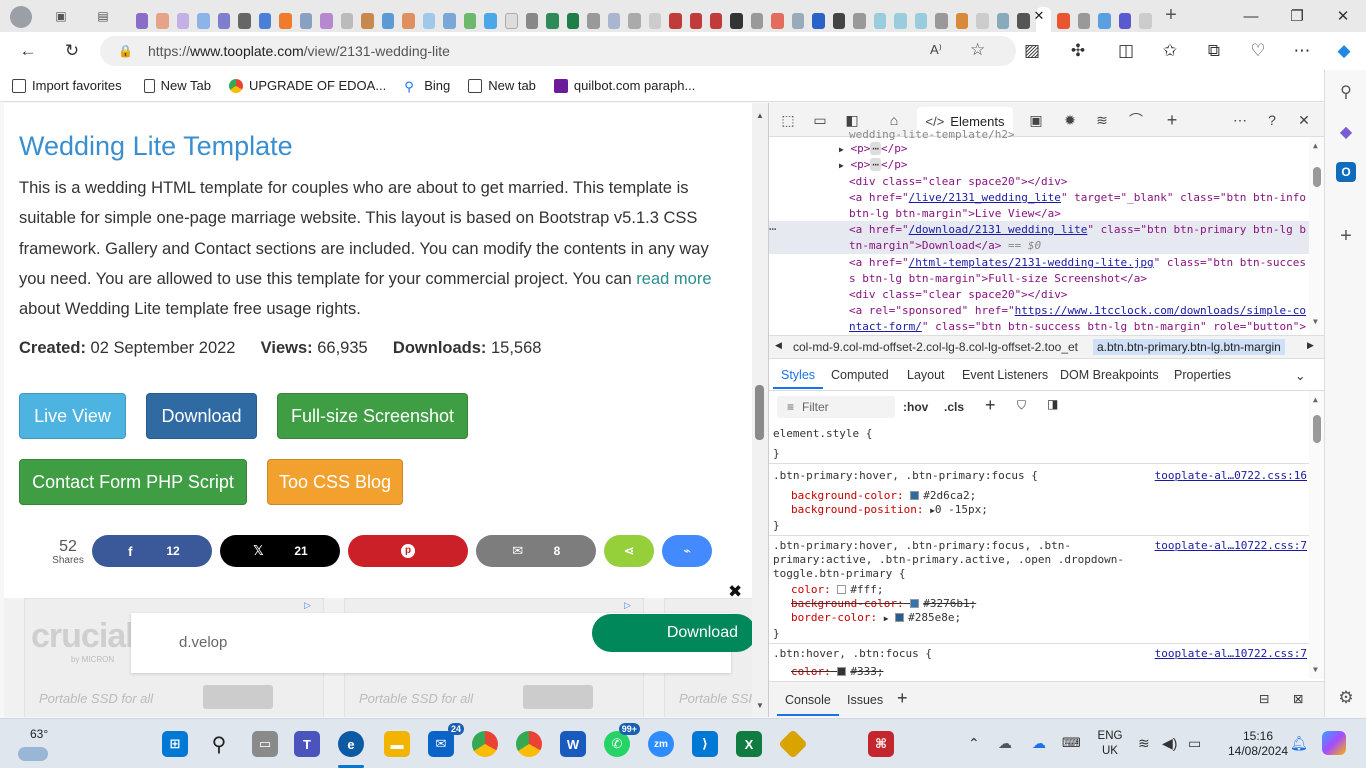 This screenshot has height=768, width=1366. Describe the element at coordinates (1231, 653) in the screenshot. I see `rule-source-link: tooplate-al…10722.css:7` at that location.